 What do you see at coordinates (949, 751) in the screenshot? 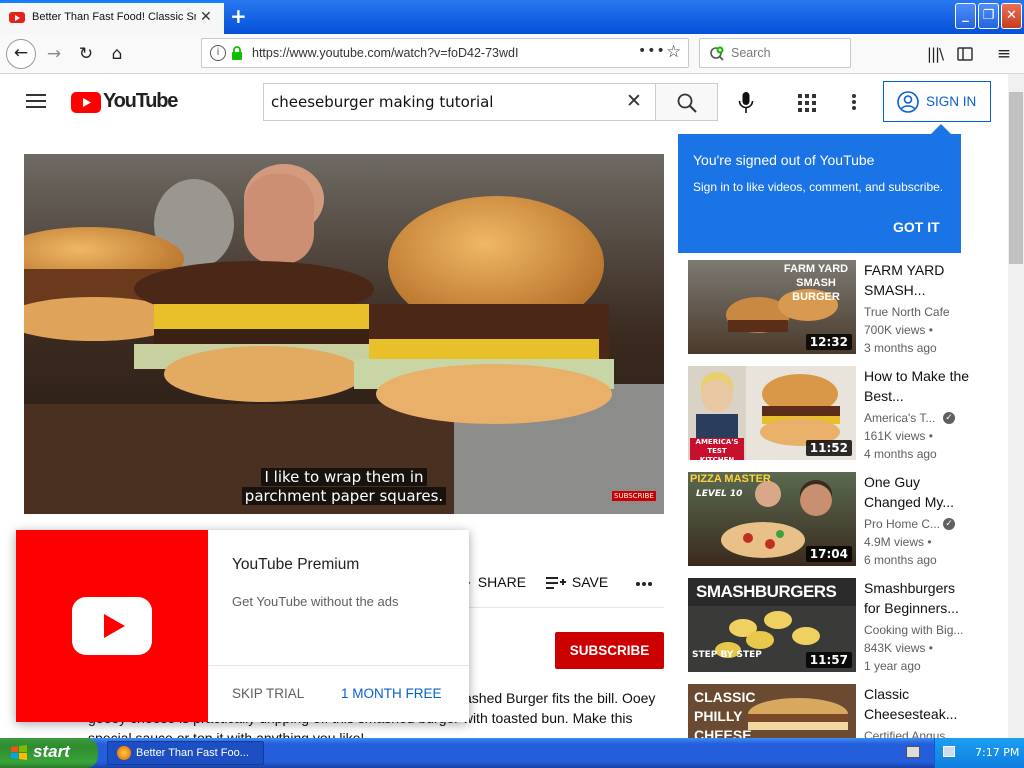
I see `network-icon` at bounding box center [949, 751].